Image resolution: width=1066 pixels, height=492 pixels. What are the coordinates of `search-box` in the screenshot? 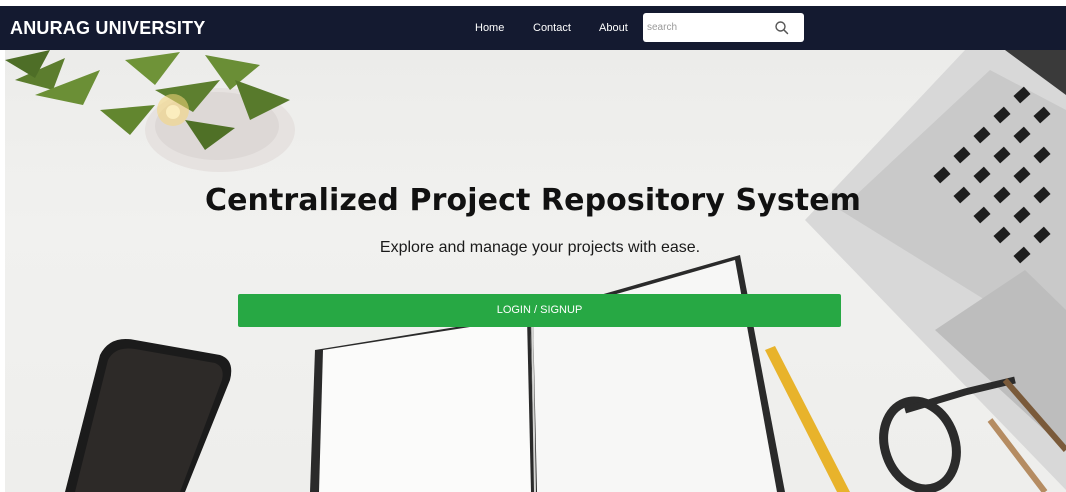 It's located at (723, 27).